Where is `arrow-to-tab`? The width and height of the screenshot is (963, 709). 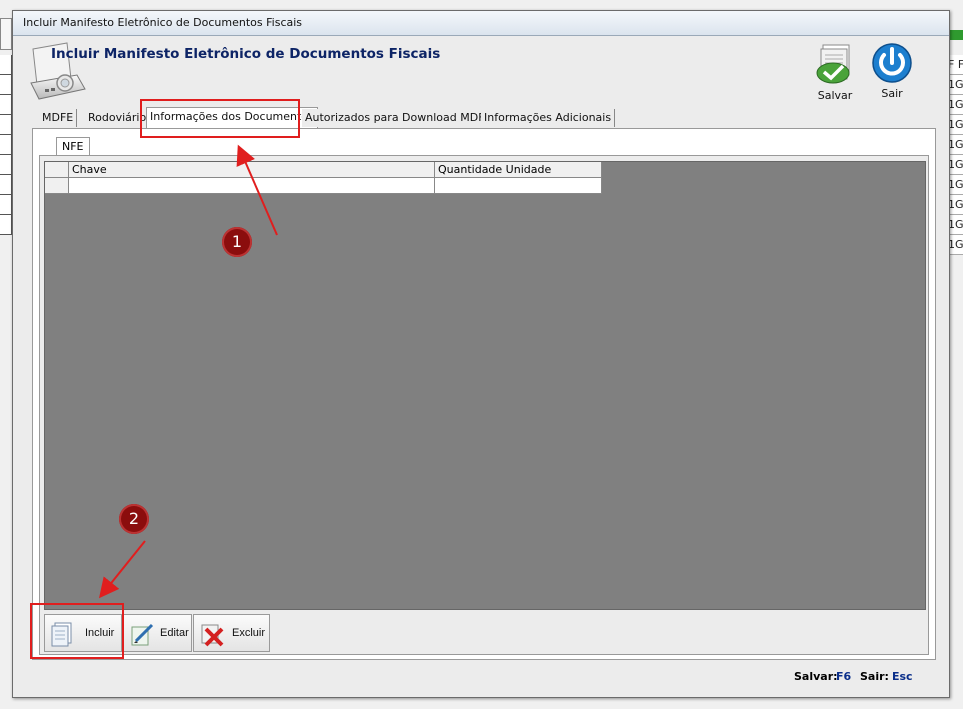
arrow-to-tab is located at coordinates (257, 190).